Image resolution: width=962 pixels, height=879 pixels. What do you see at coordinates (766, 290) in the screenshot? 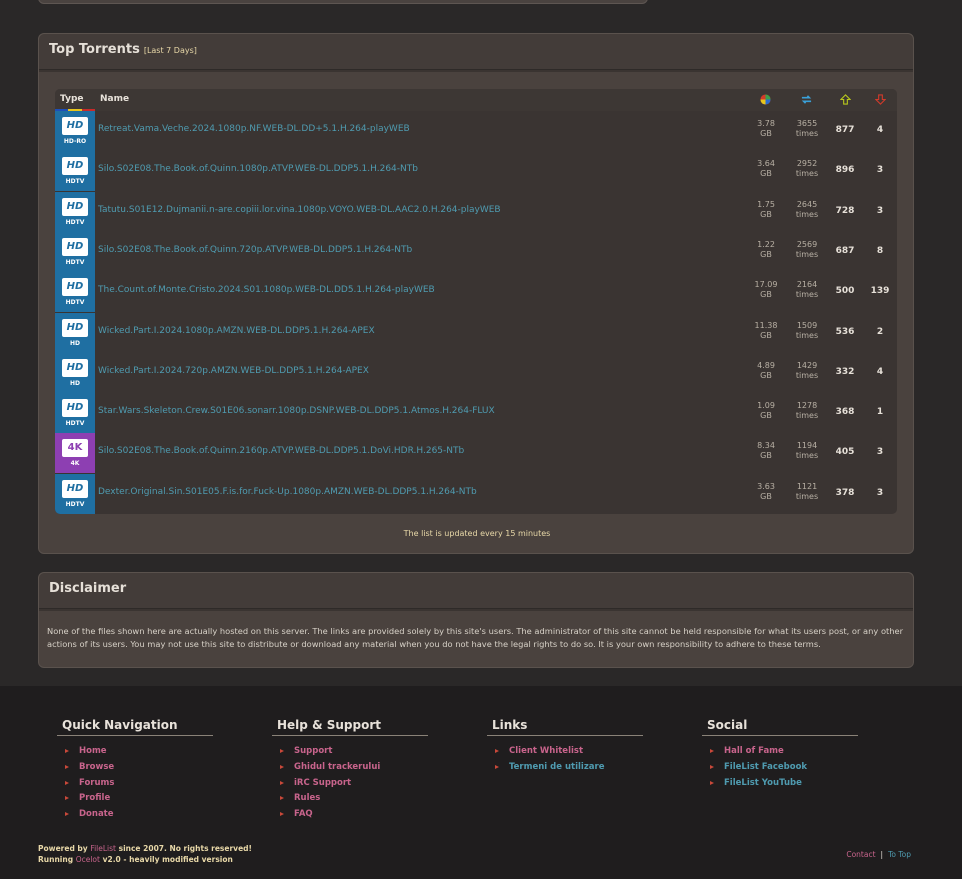
I see `torrent-size: 17.09 GB` at bounding box center [766, 290].